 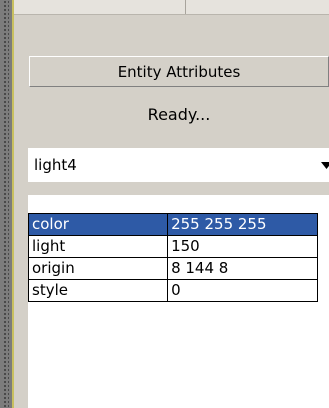 I want to click on dropdown-arrow-icon, so click(x=322, y=165).